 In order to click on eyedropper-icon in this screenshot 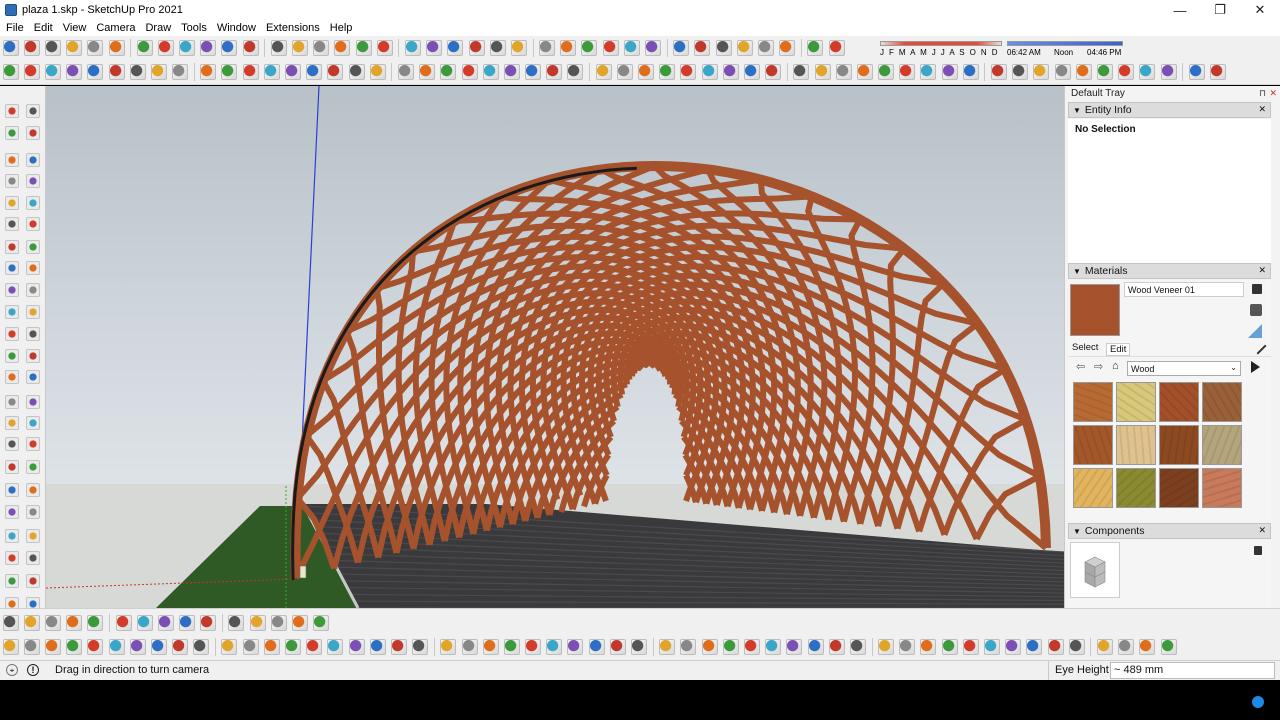, I will do `click(1258, 346)`.